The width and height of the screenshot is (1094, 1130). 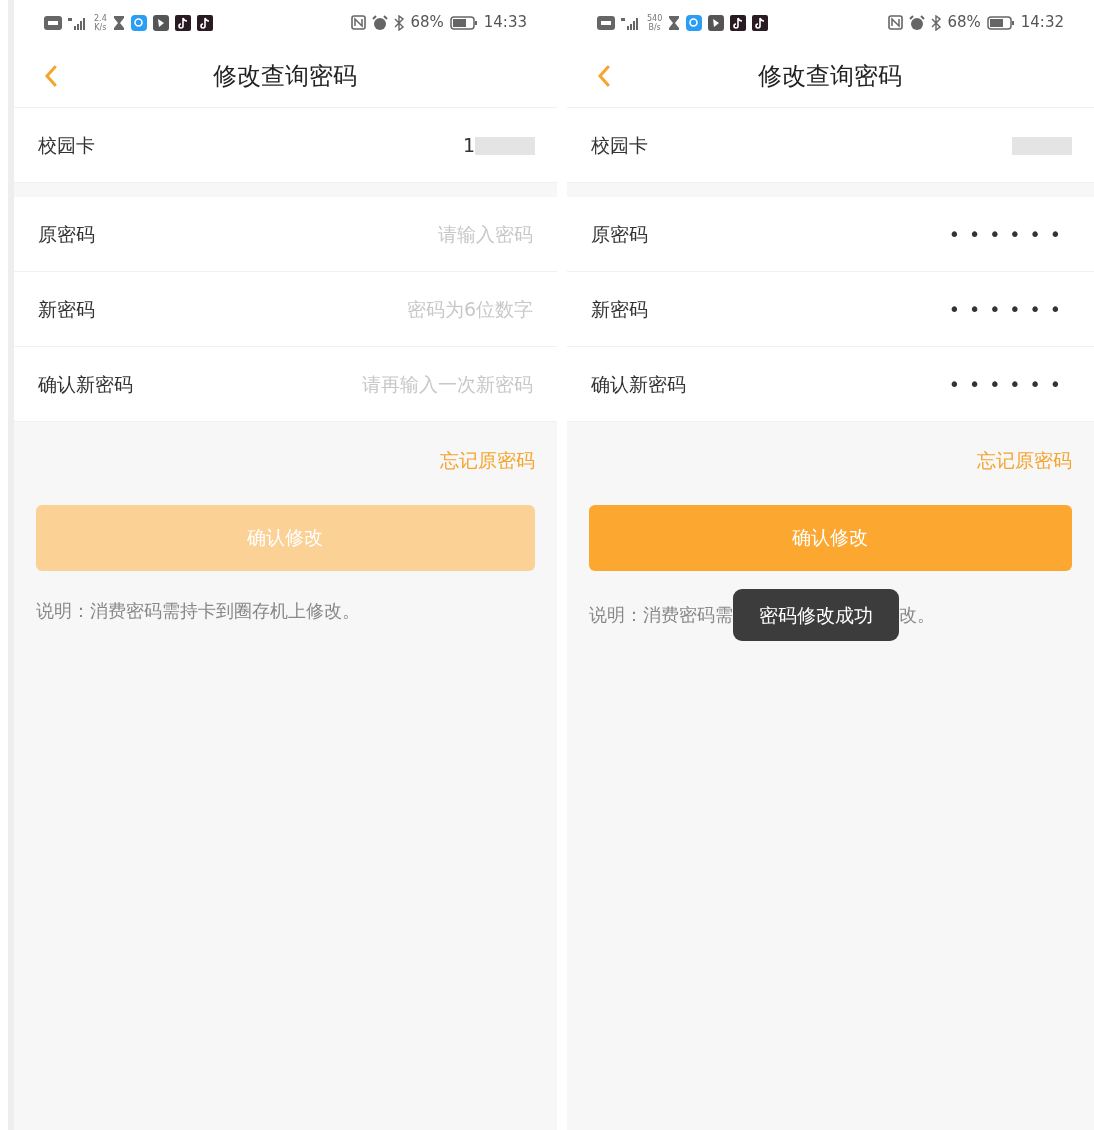 I want to click on confirm-button: 确认修改, so click(x=830, y=537).